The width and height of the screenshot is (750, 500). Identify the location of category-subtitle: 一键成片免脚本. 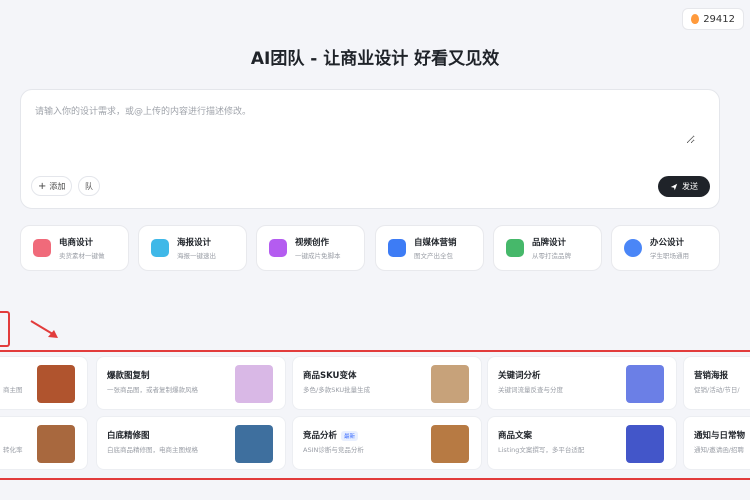
(318, 256).